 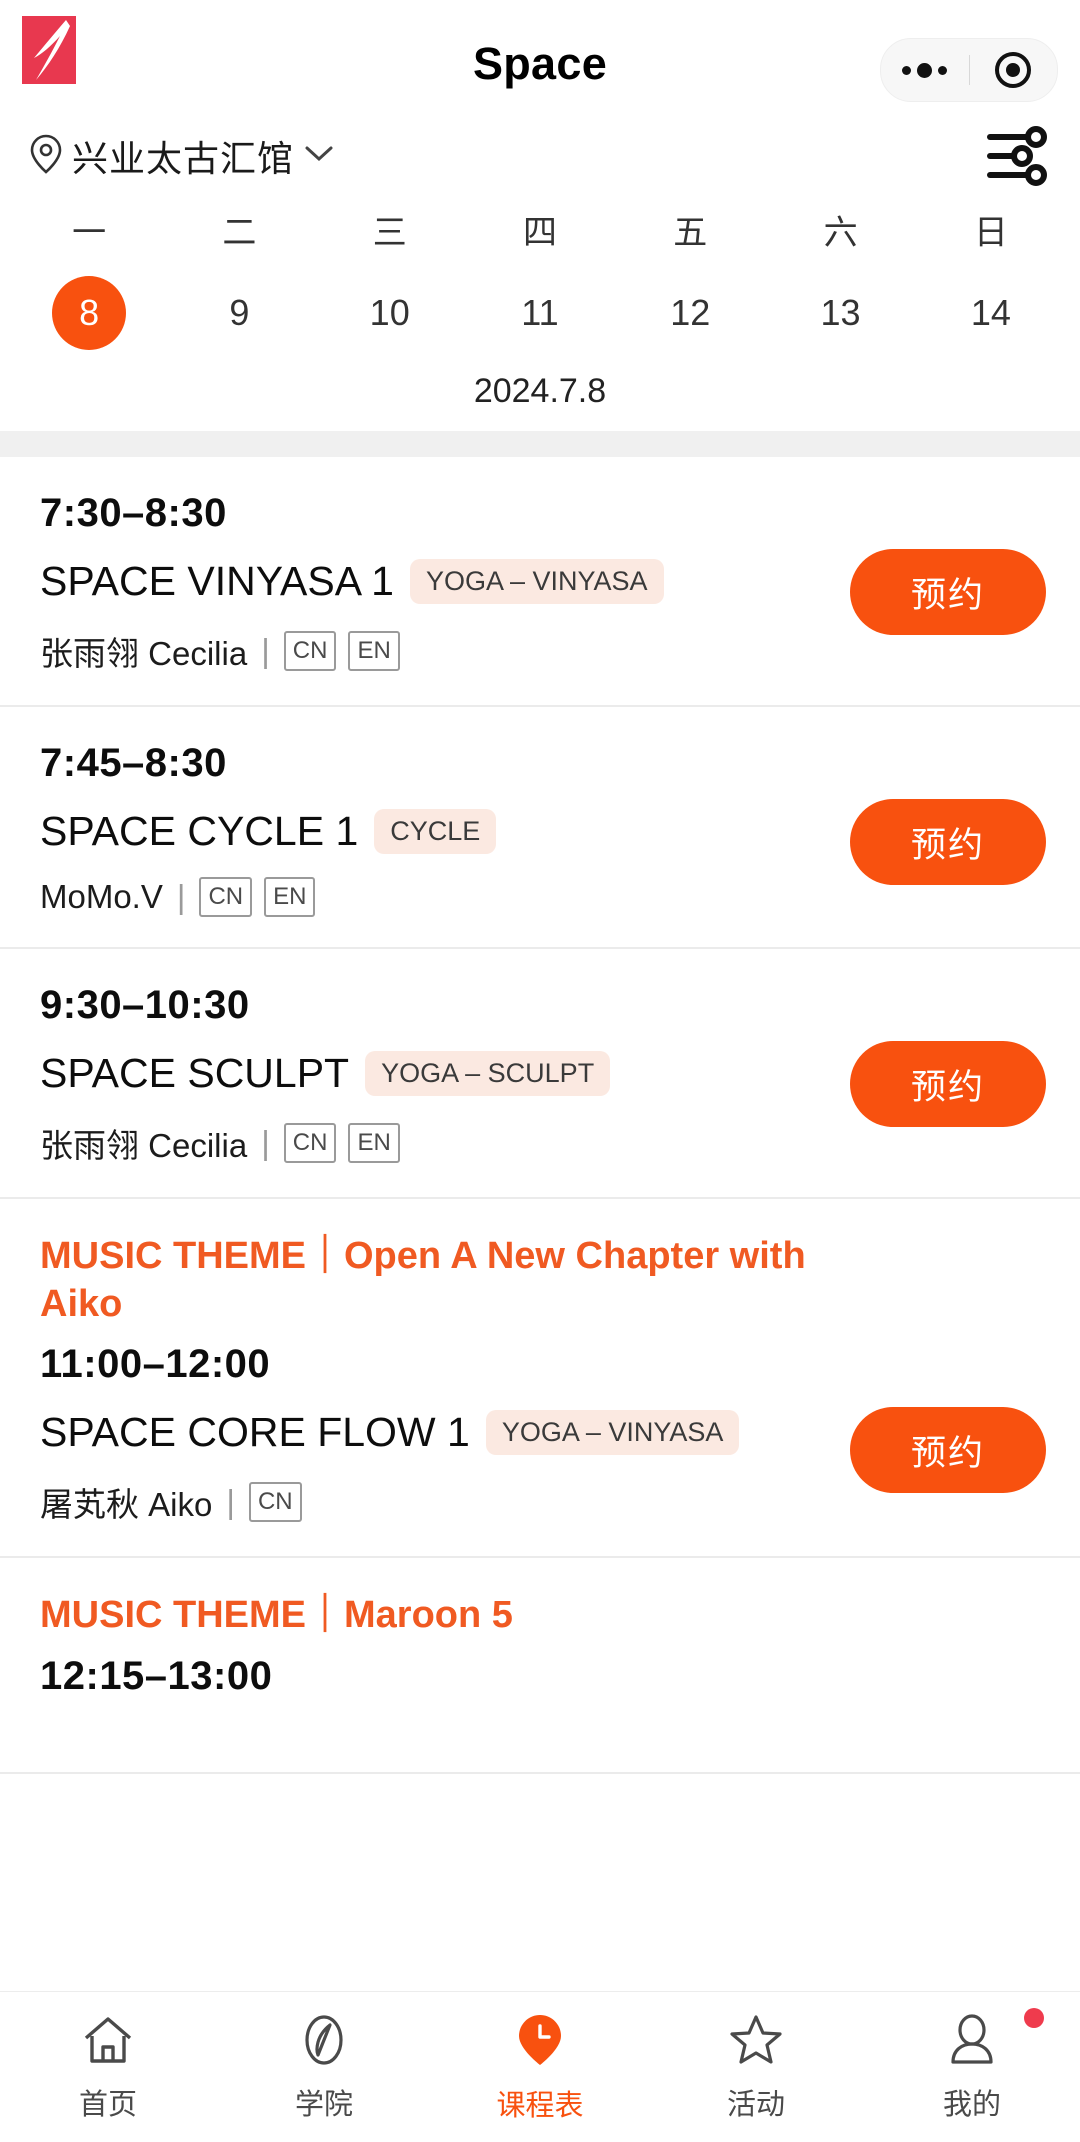 I want to click on wechat-capsule, so click(x=969, y=70).